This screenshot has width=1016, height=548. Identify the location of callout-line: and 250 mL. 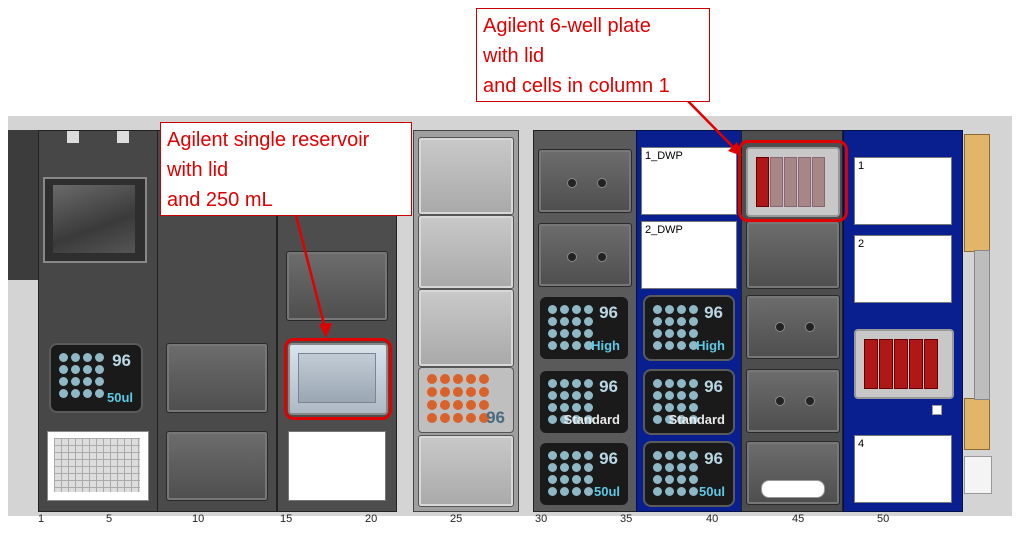
(220, 200).